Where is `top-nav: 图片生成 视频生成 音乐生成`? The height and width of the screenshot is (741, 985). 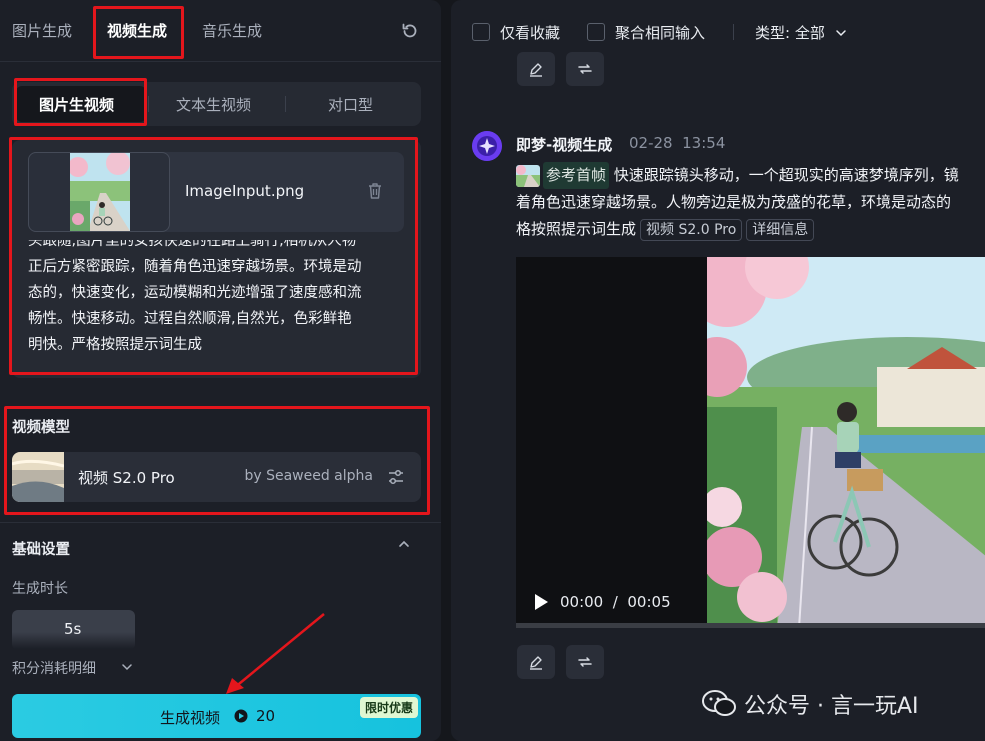
top-nav: 图片生成 视频生成 音乐生成 is located at coordinates (220, 31).